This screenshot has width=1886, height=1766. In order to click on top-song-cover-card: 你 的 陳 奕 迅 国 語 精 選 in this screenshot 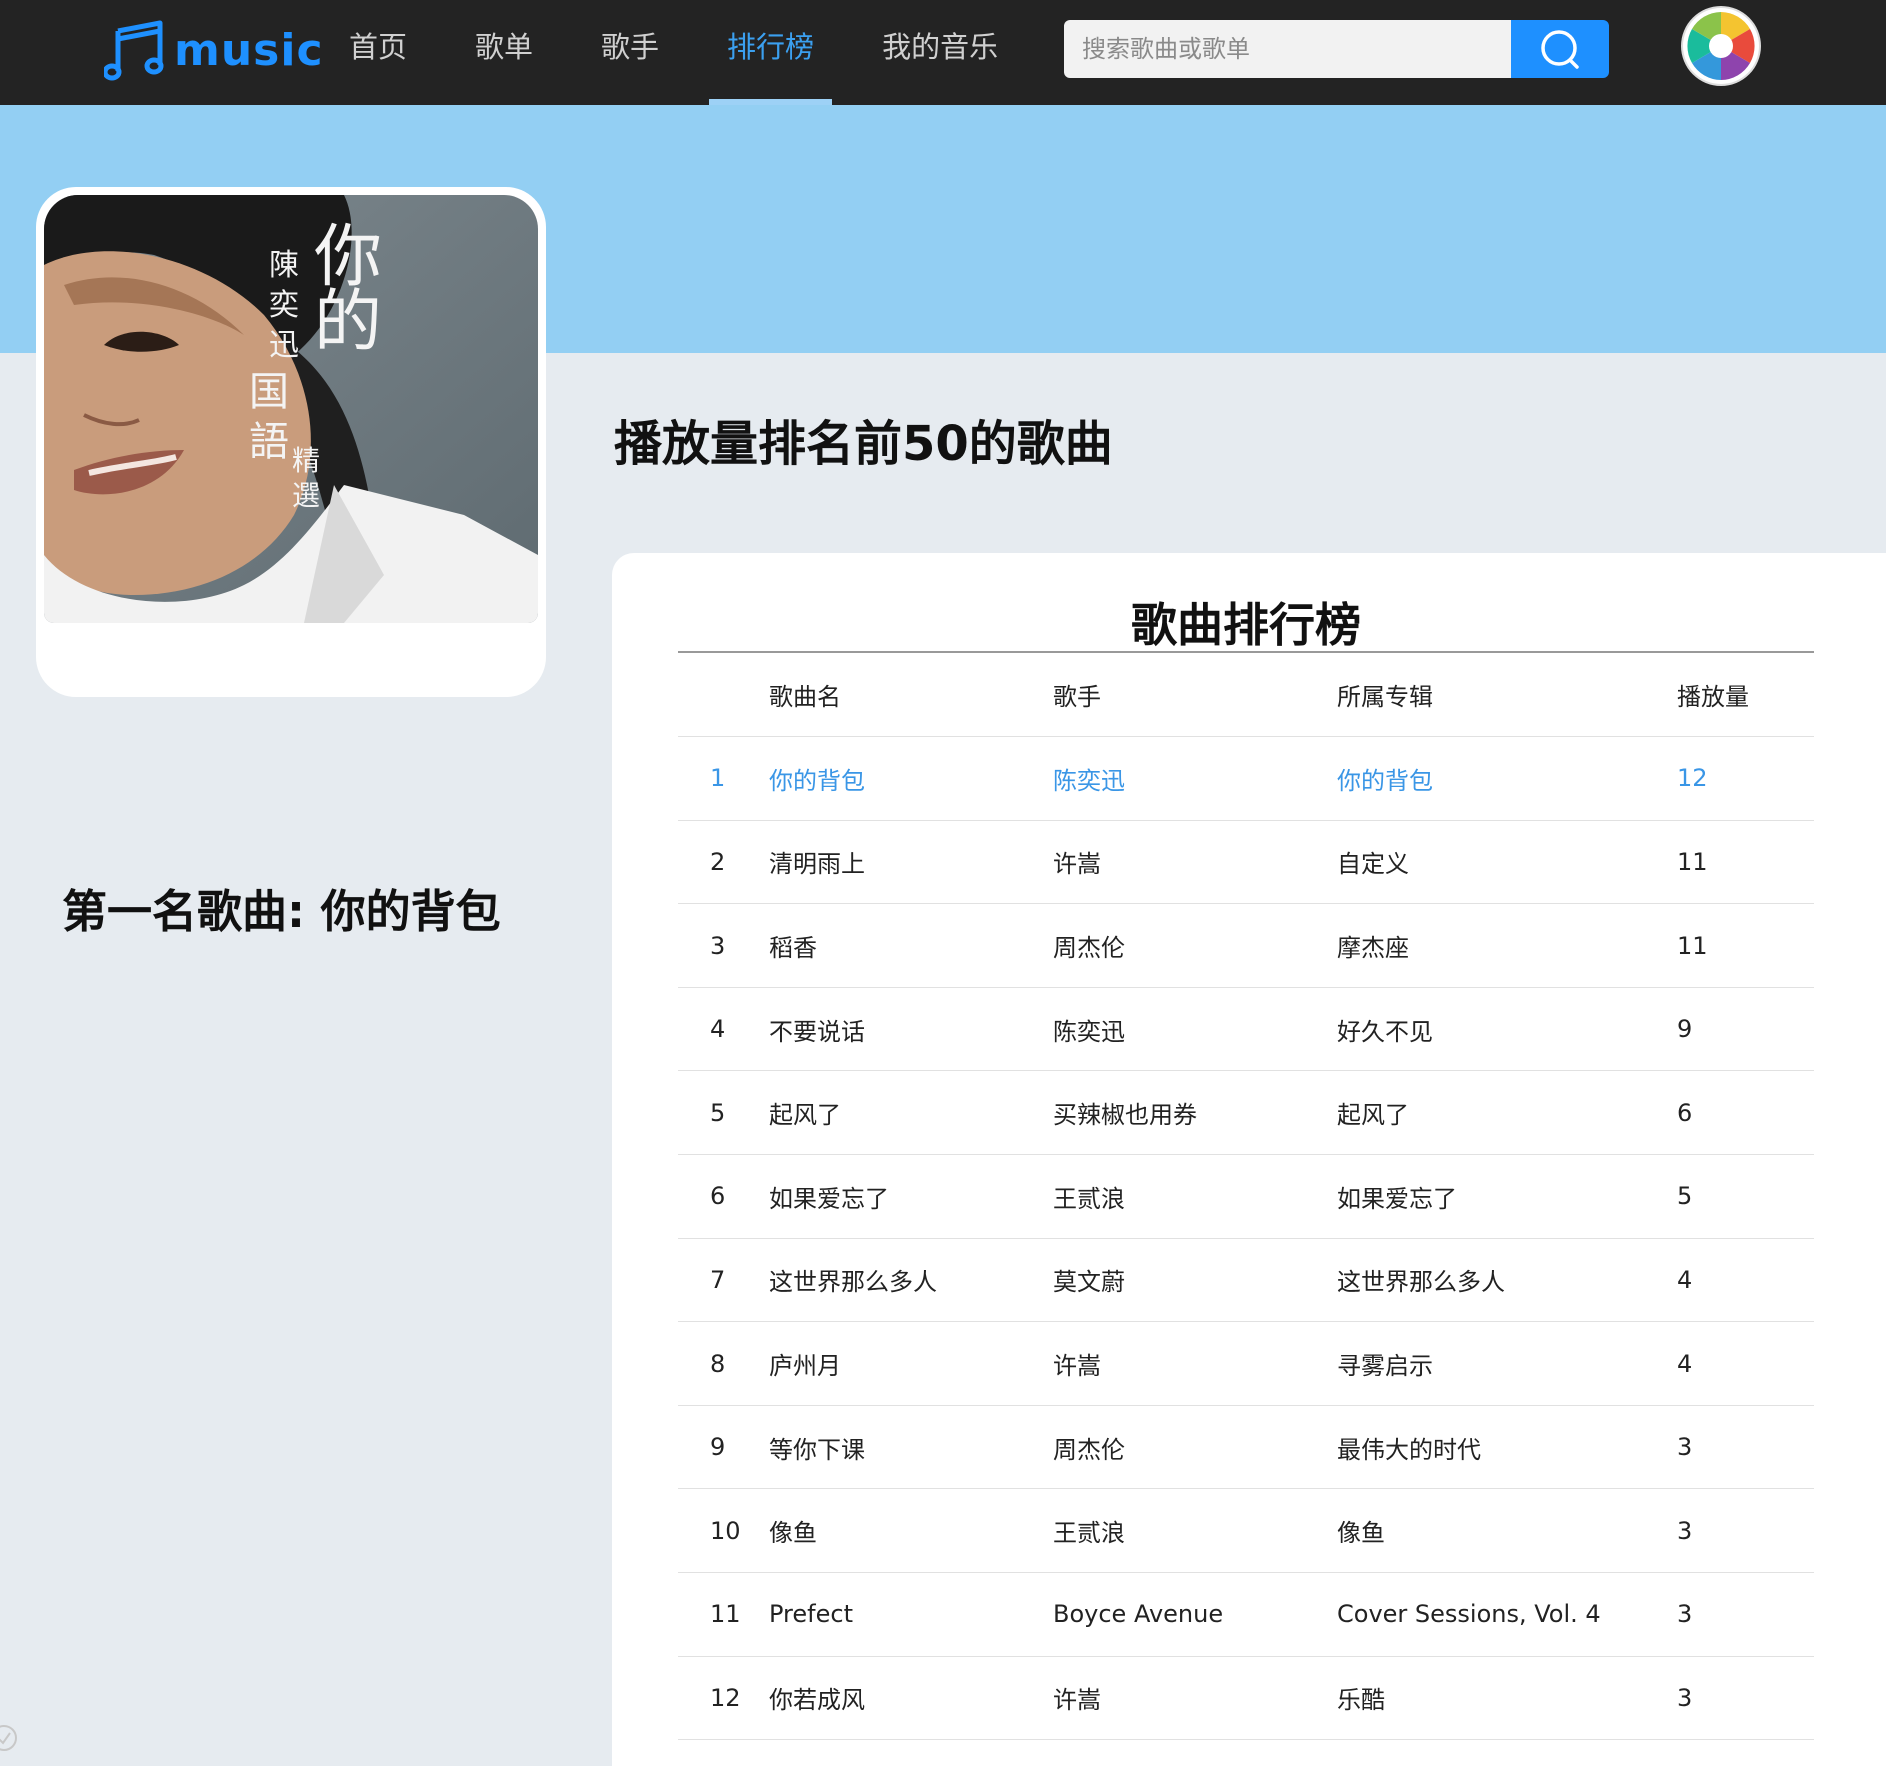, I will do `click(291, 442)`.